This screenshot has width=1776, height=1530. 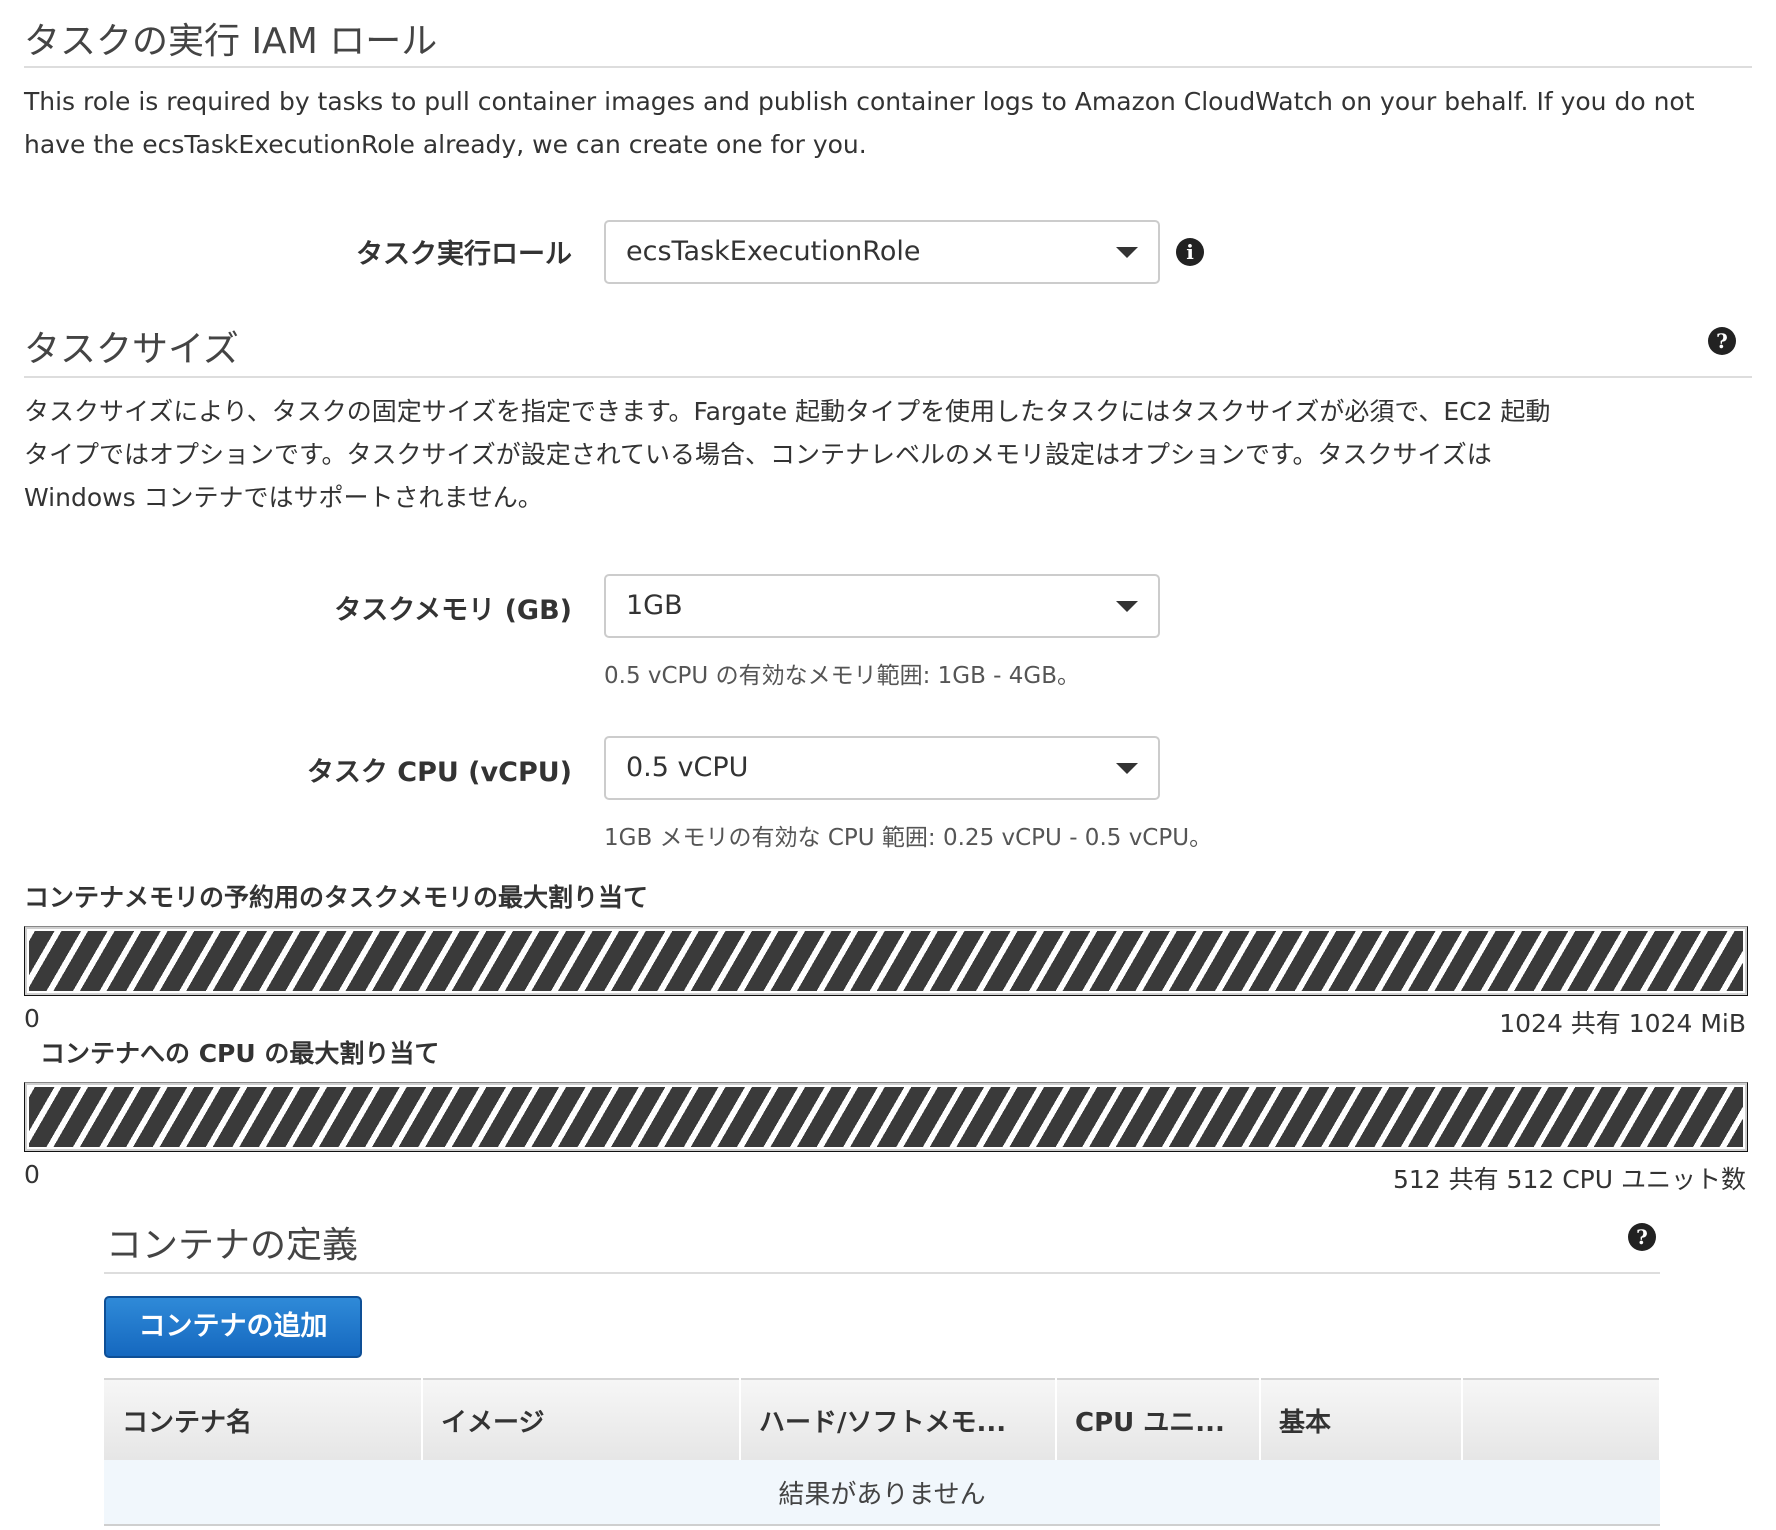 What do you see at coordinates (453, 610) in the screenshot?
I see `task-memory-label: タスクメモリ (GB)` at bounding box center [453, 610].